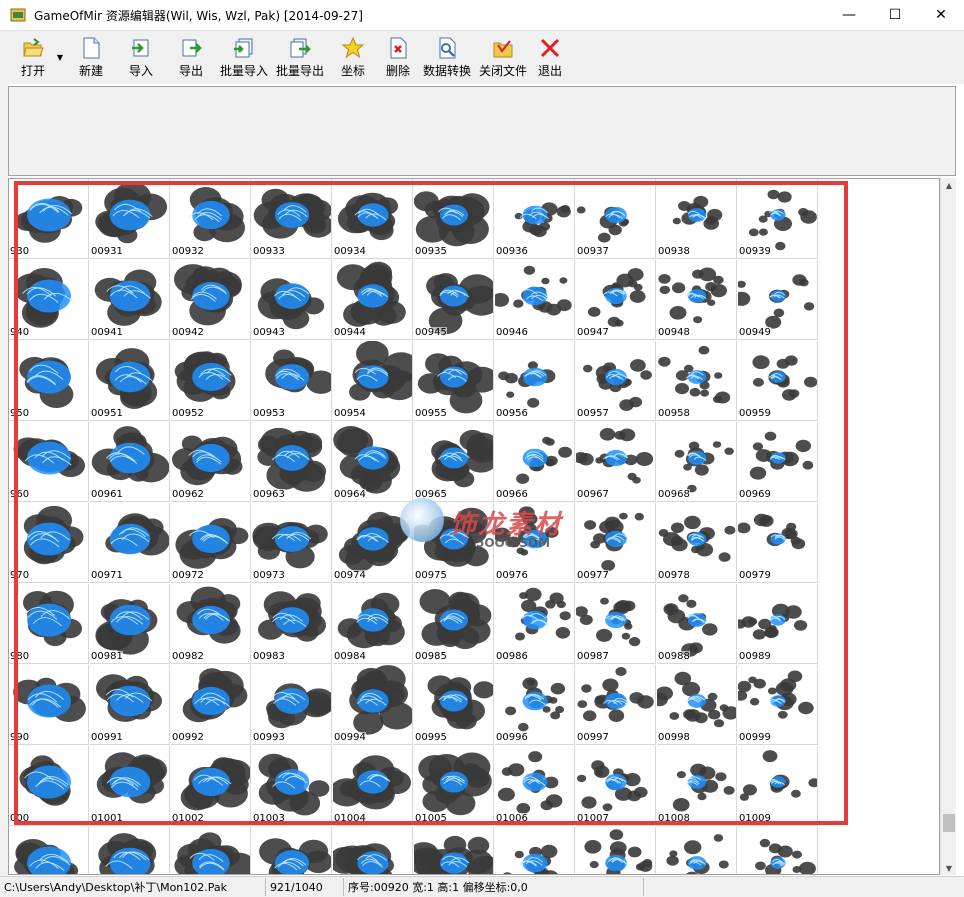  I want to click on sprite-cell: 00945, so click(454, 300).